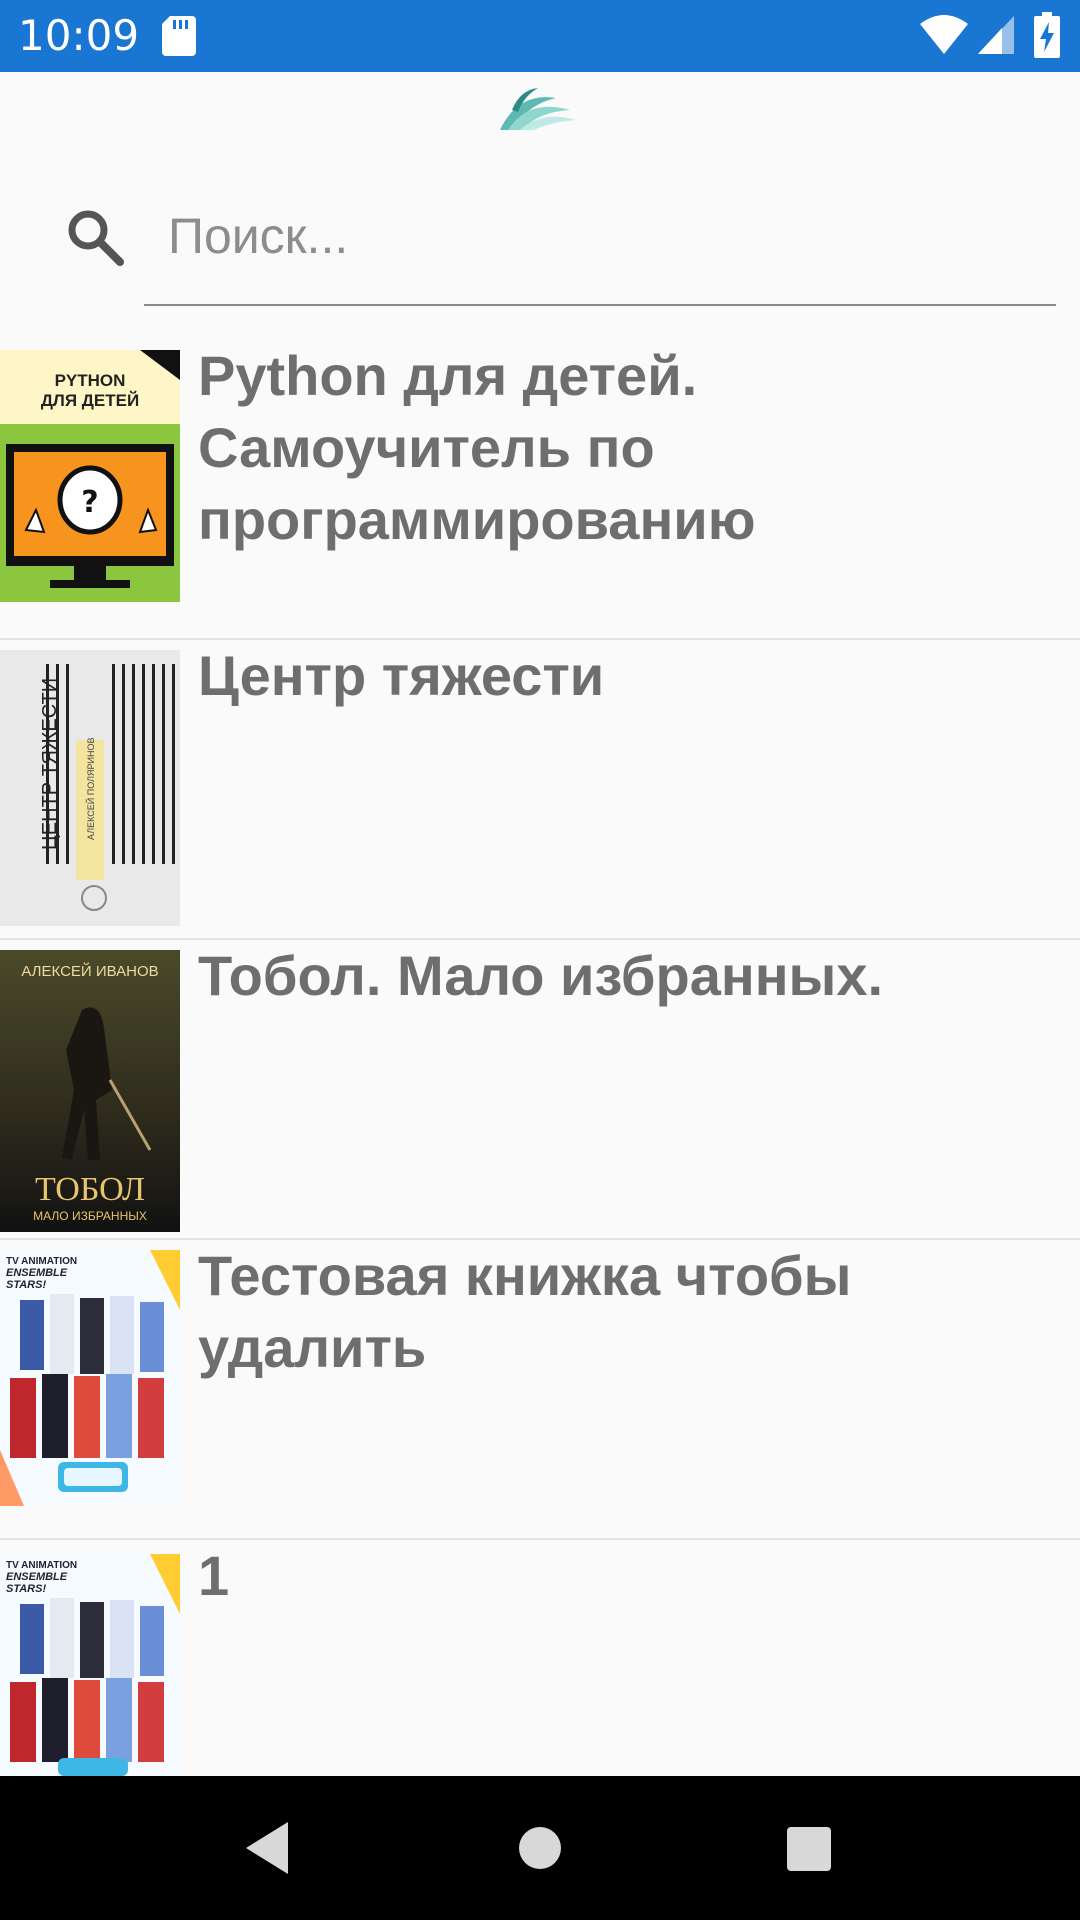 The width and height of the screenshot is (1080, 1920). I want to click on navigation-bar, so click(540, 1848).